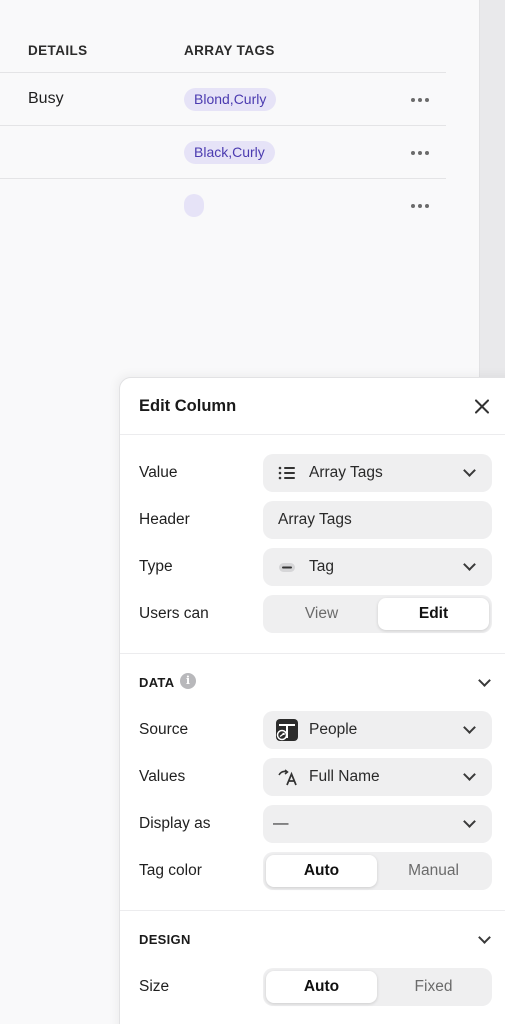  I want to click on tag-chip: Black,Curly, so click(229, 152).